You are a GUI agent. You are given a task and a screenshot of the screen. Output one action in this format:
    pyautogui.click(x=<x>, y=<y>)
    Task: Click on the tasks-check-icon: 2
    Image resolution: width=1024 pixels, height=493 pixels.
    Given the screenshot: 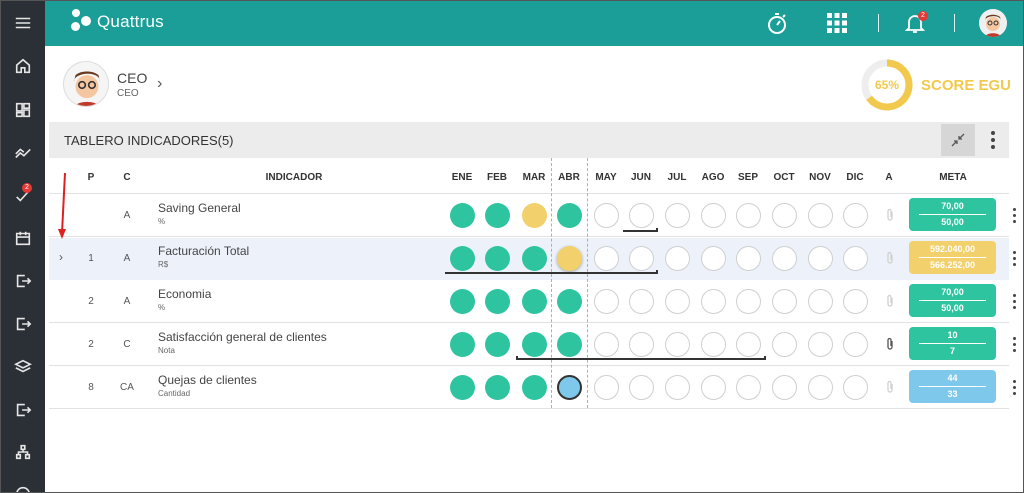 What is the action you would take?
    pyautogui.click(x=23, y=196)
    